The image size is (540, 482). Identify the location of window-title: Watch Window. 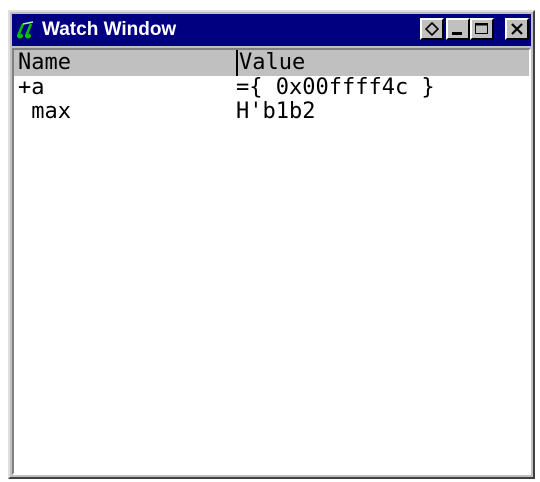
(109, 29).